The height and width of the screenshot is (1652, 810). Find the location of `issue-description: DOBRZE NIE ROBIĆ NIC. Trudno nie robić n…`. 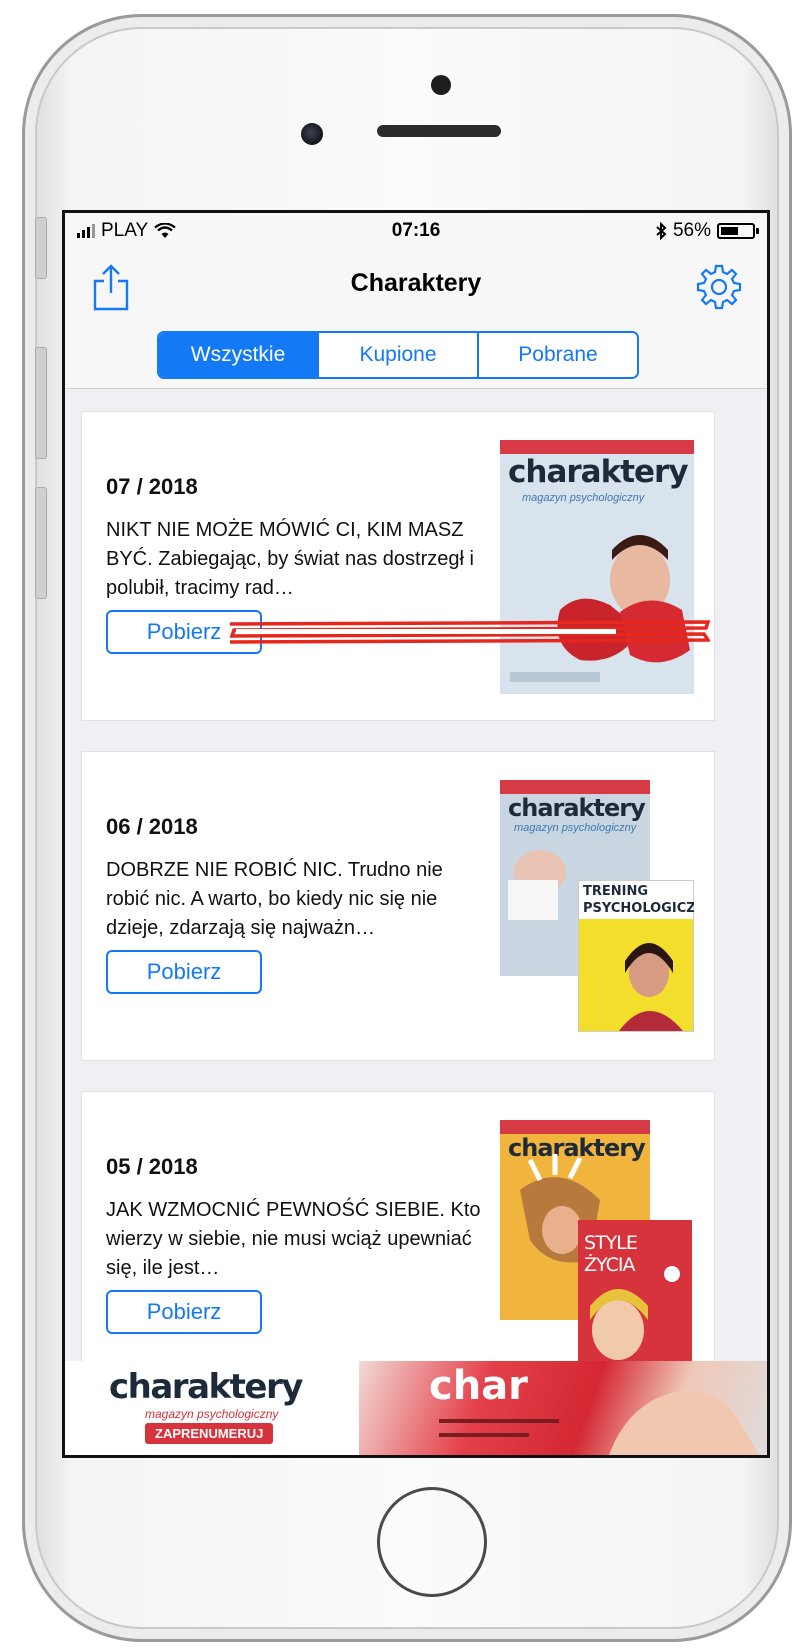

issue-description: DOBRZE NIE ROBIĆ NIC. Trudno nie robić n… is located at coordinates (274, 899).